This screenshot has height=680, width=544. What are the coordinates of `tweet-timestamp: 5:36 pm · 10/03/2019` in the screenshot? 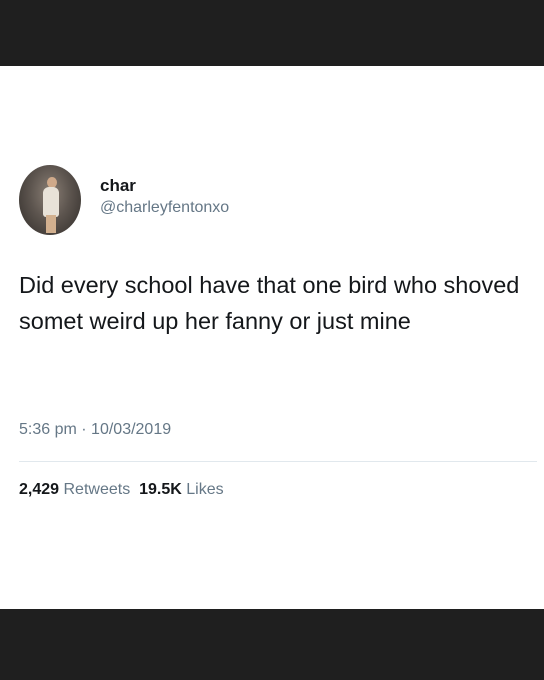 It's located at (95, 430).